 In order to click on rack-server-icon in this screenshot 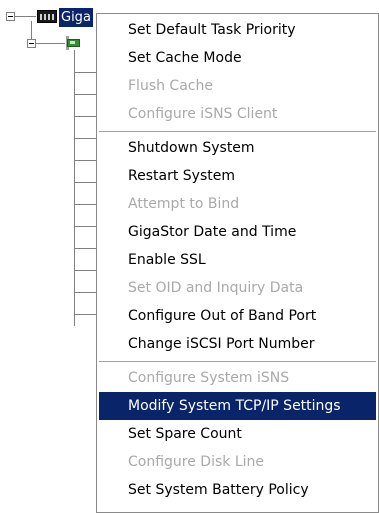, I will do `click(47, 16)`.